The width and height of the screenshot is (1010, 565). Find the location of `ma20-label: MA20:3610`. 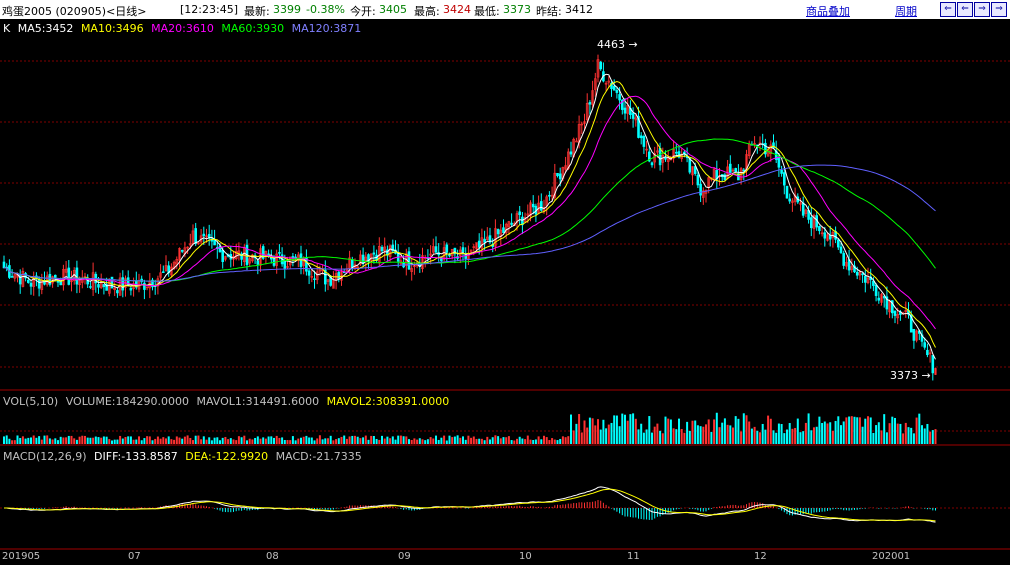

ma20-label: MA20:3610 is located at coordinates (182, 28).